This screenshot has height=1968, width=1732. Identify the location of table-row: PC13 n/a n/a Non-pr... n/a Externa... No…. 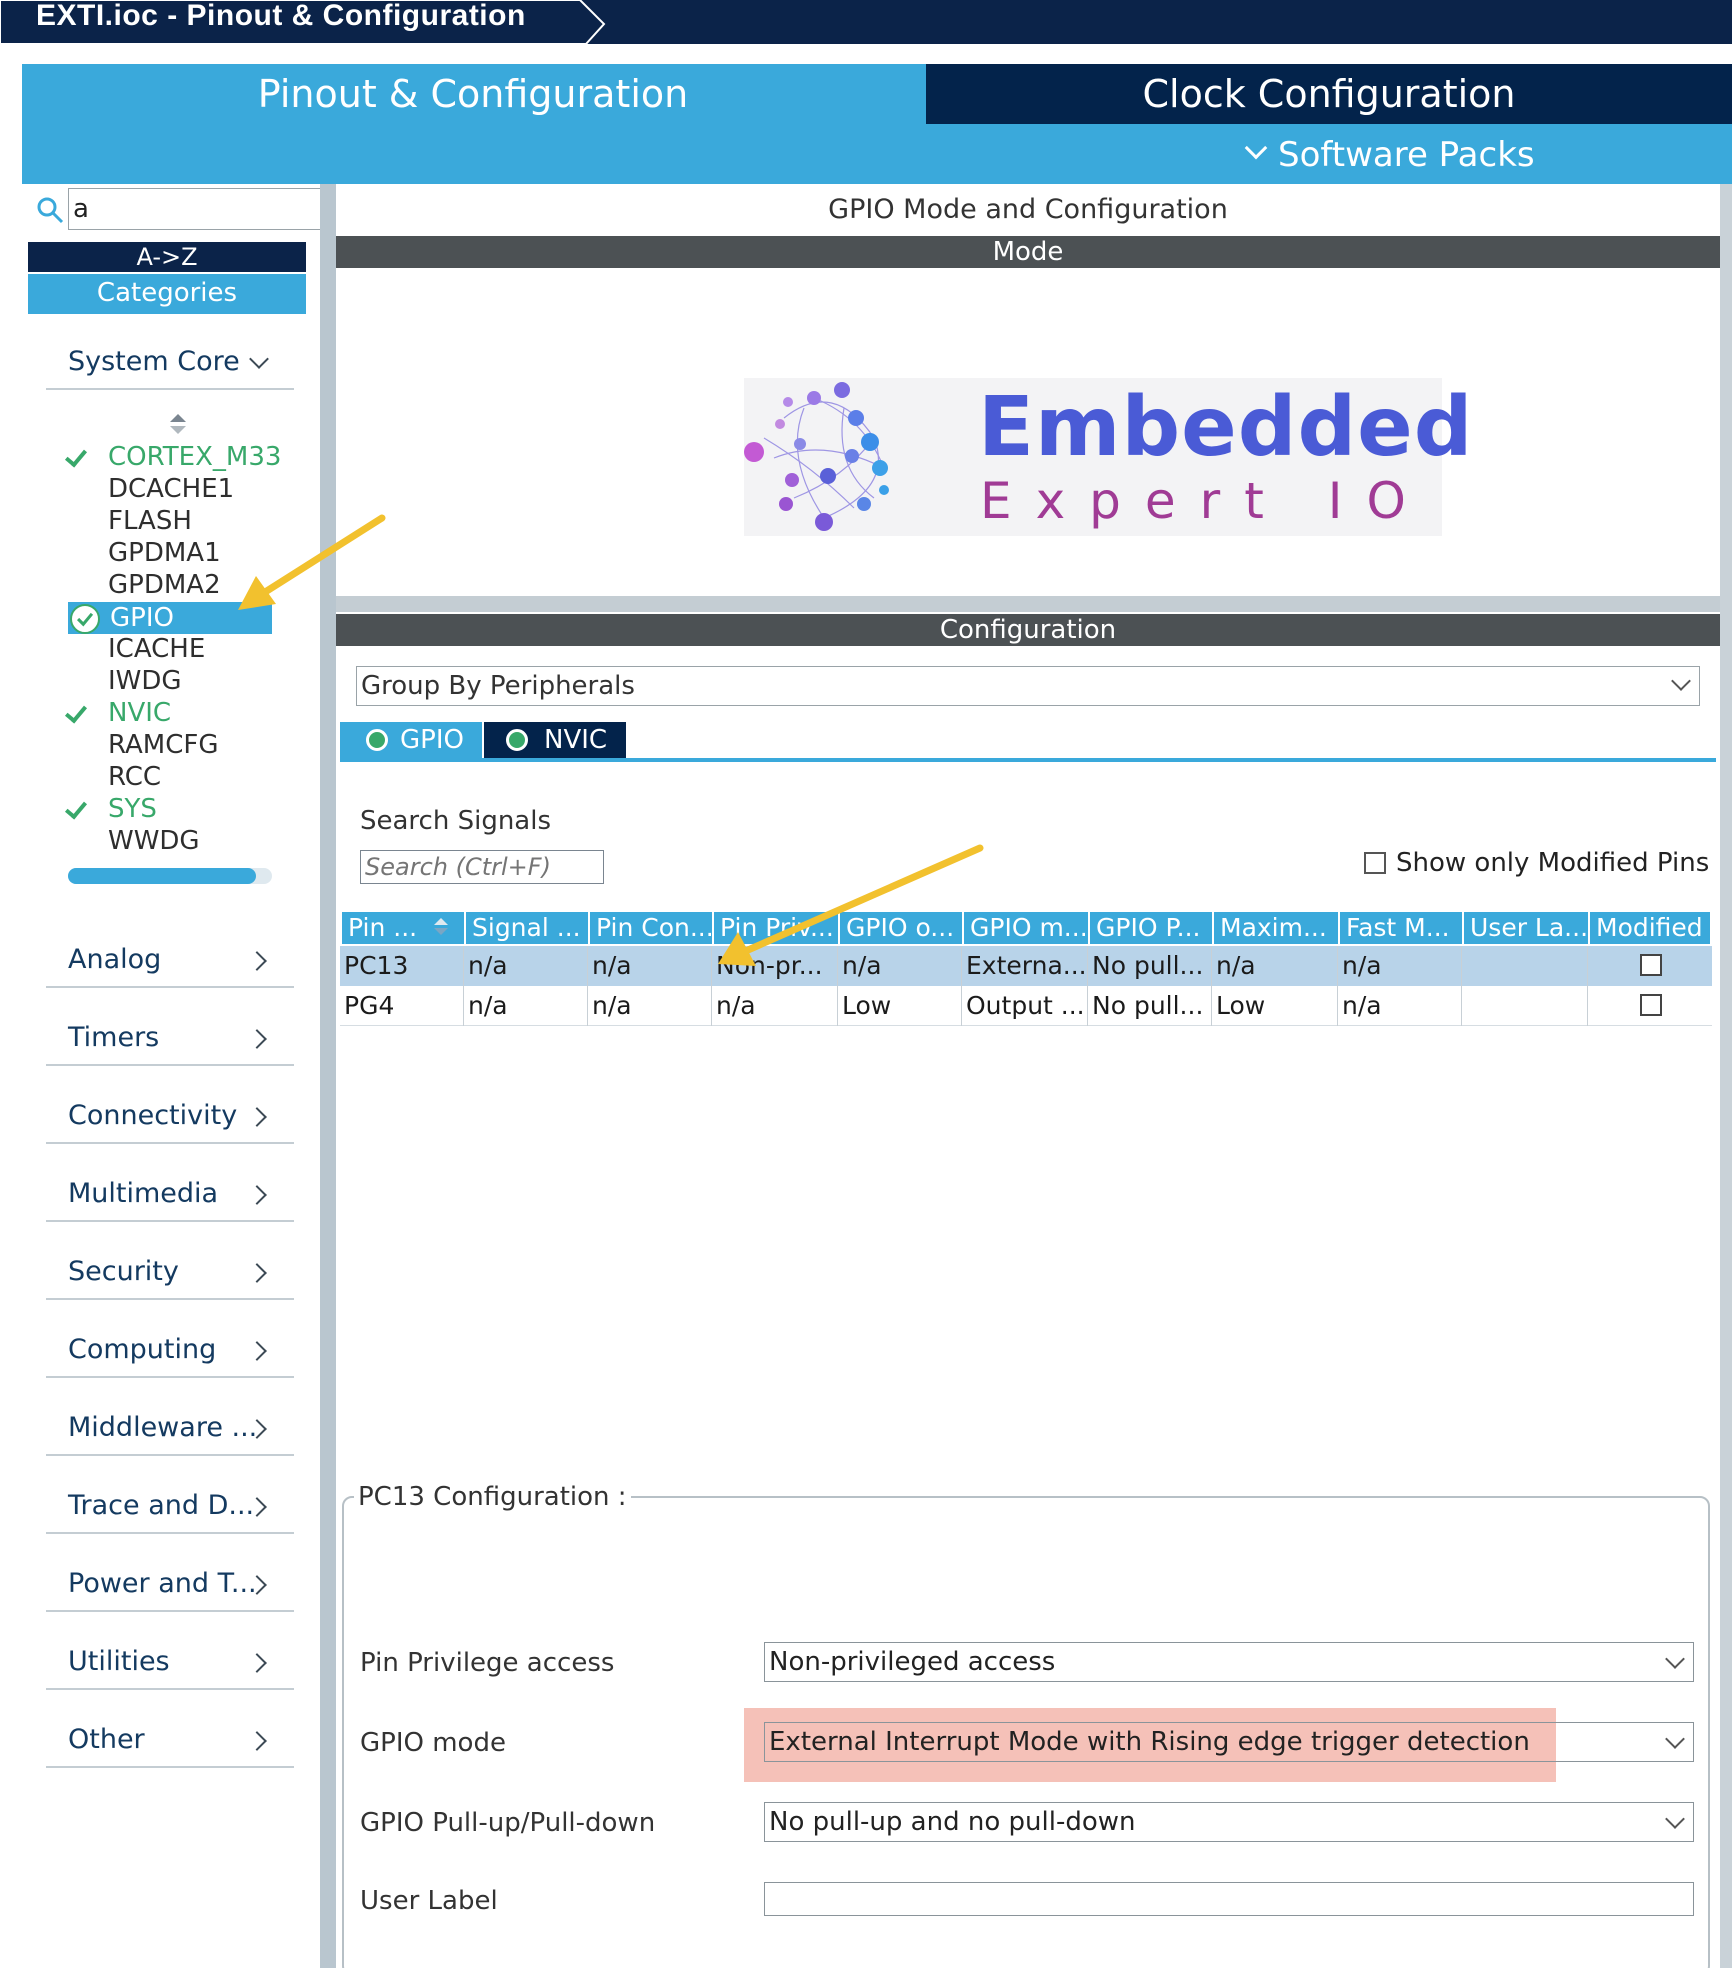
(1026, 966).